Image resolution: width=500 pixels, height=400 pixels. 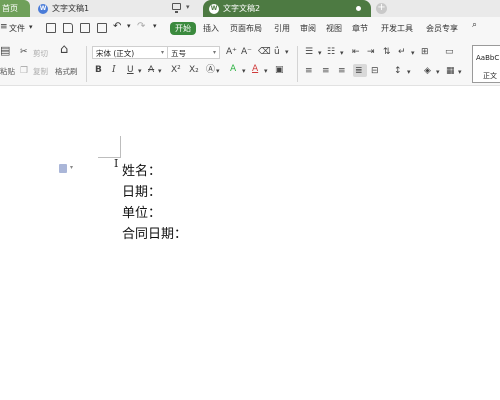 What do you see at coordinates (486, 64) in the screenshot?
I see `style-gallery-normal: AaBbC 正文` at bounding box center [486, 64].